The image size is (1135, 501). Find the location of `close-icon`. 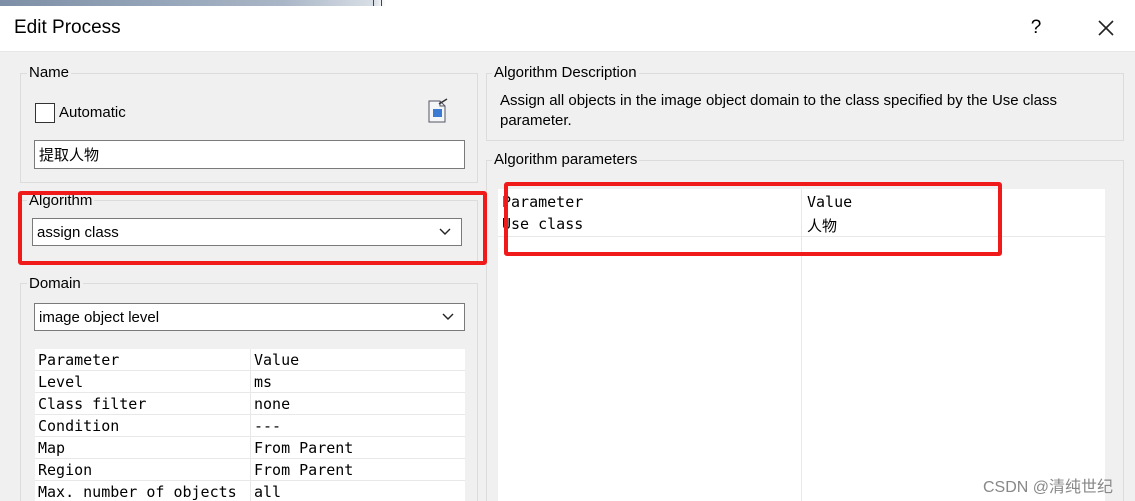

close-icon is located at coordinates (1106, 28).